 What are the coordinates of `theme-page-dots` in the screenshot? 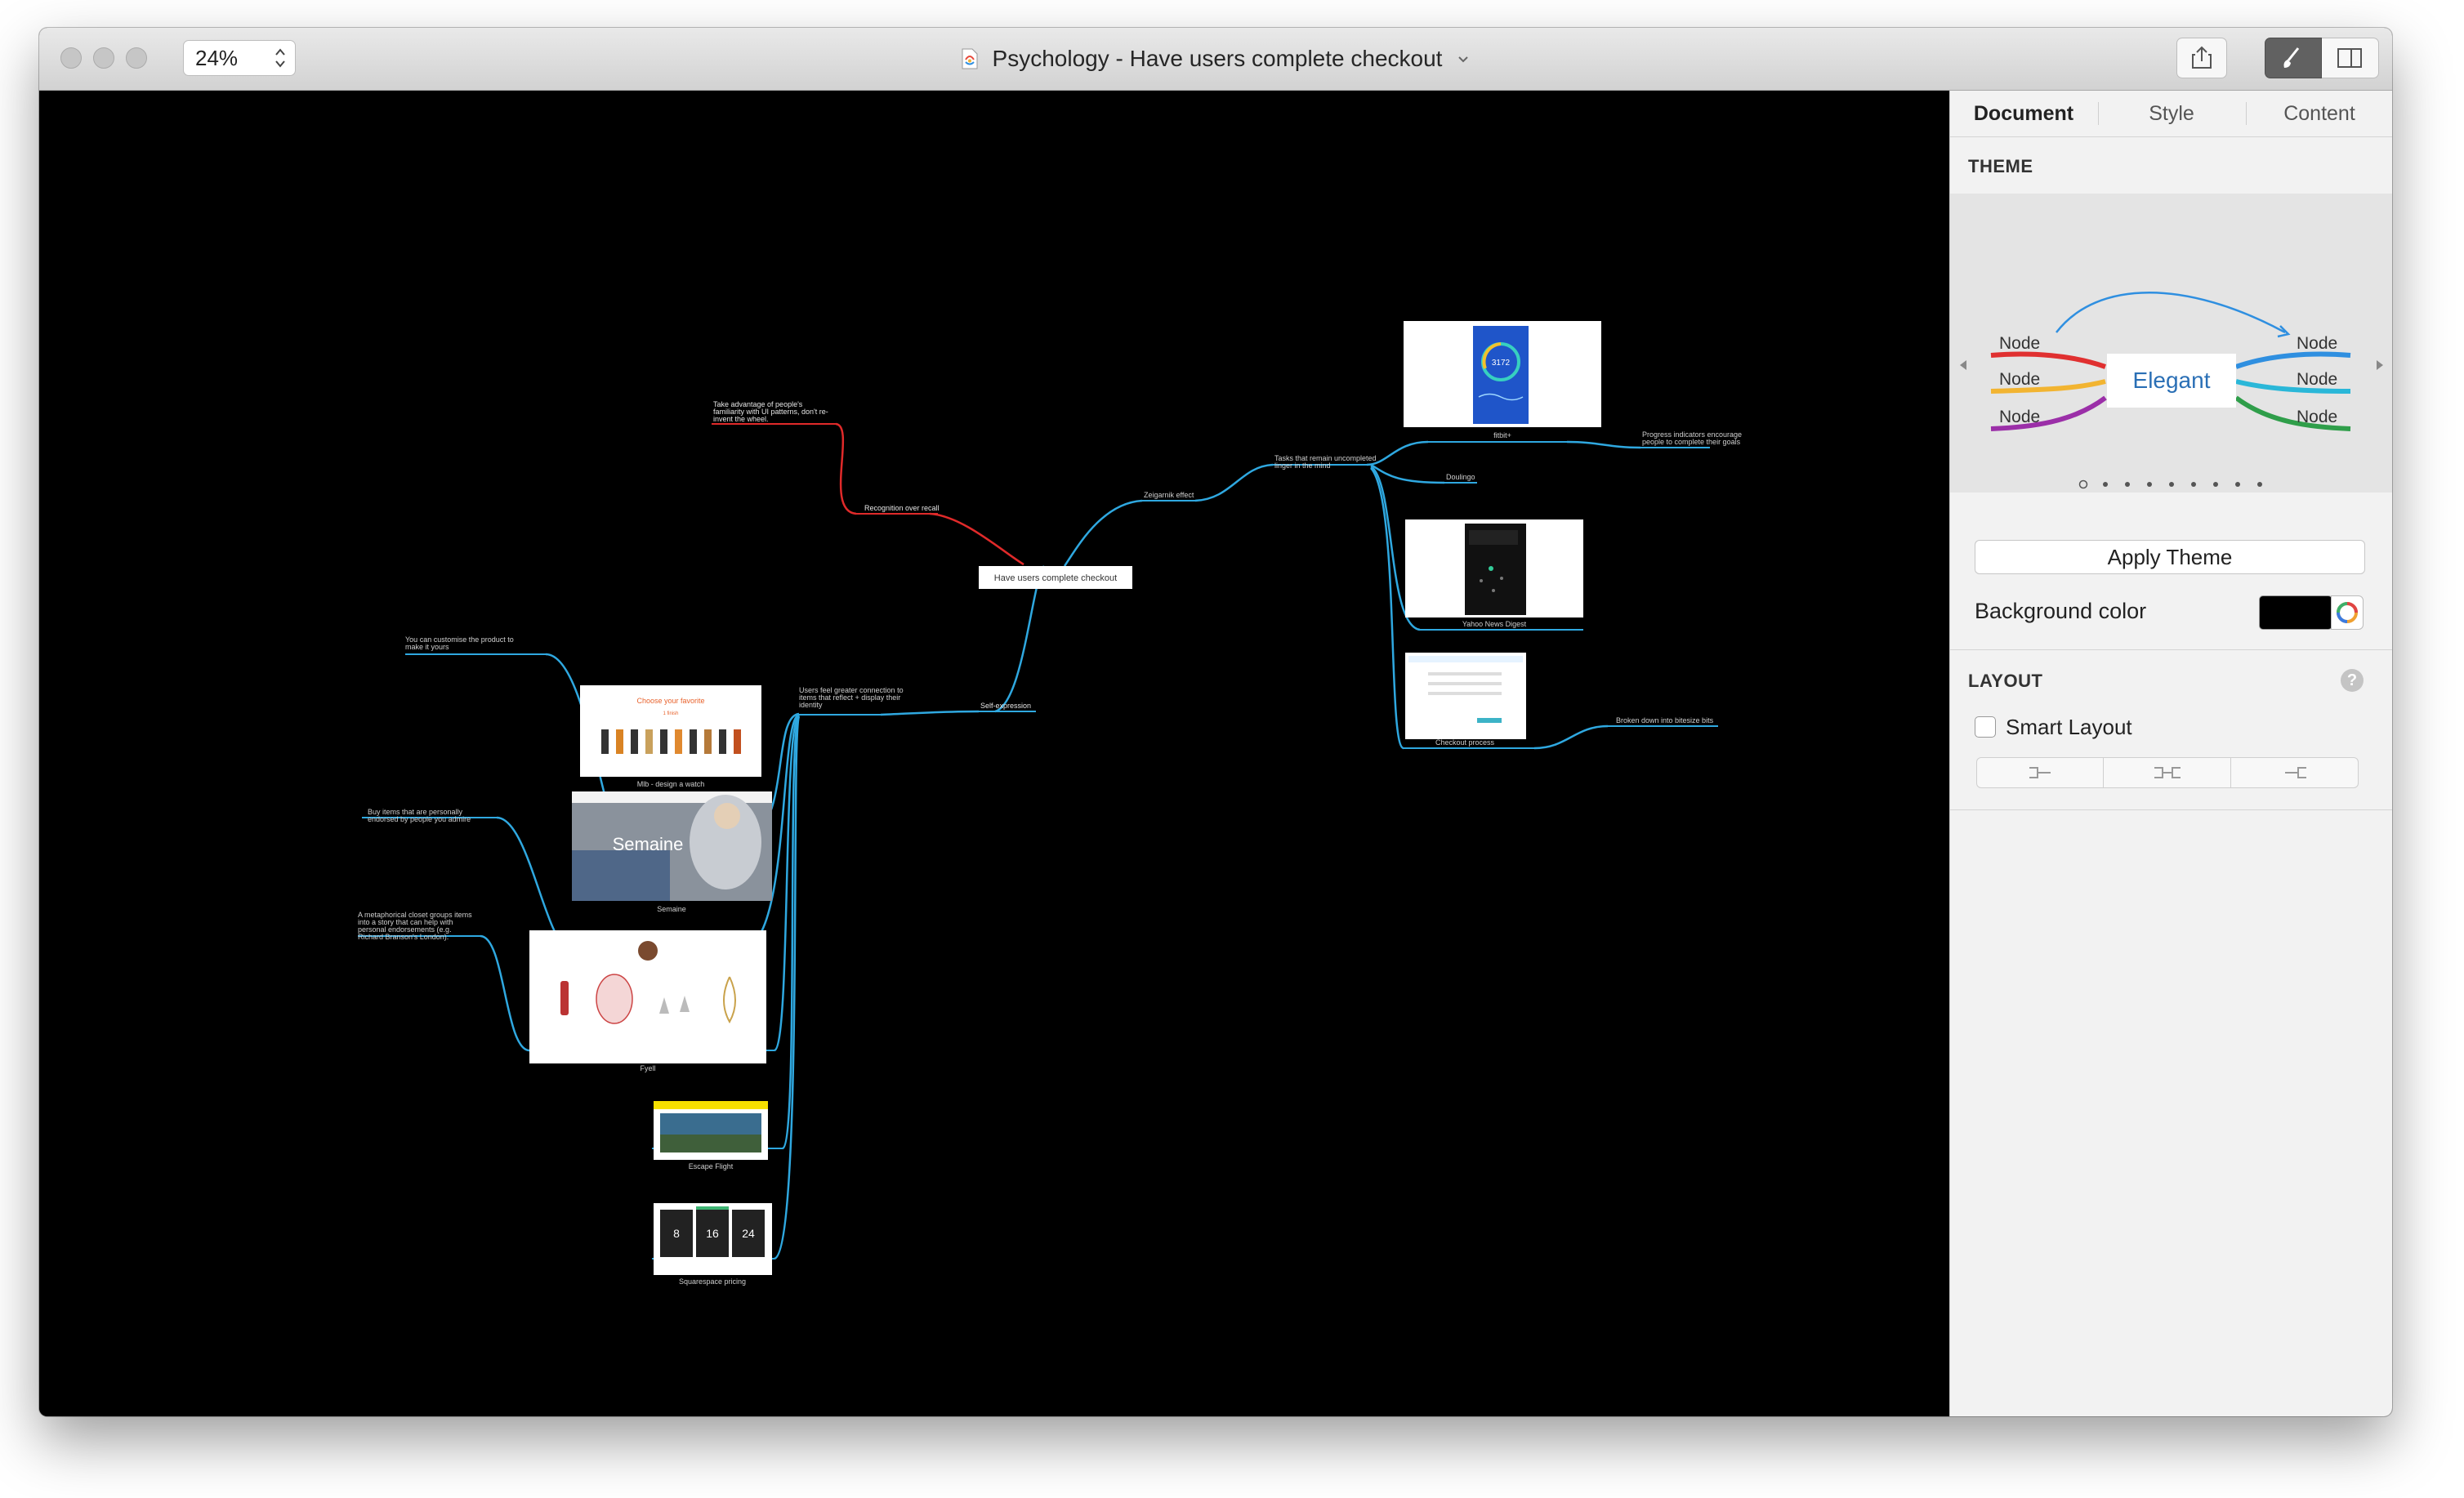 It's located at (2170, 484).